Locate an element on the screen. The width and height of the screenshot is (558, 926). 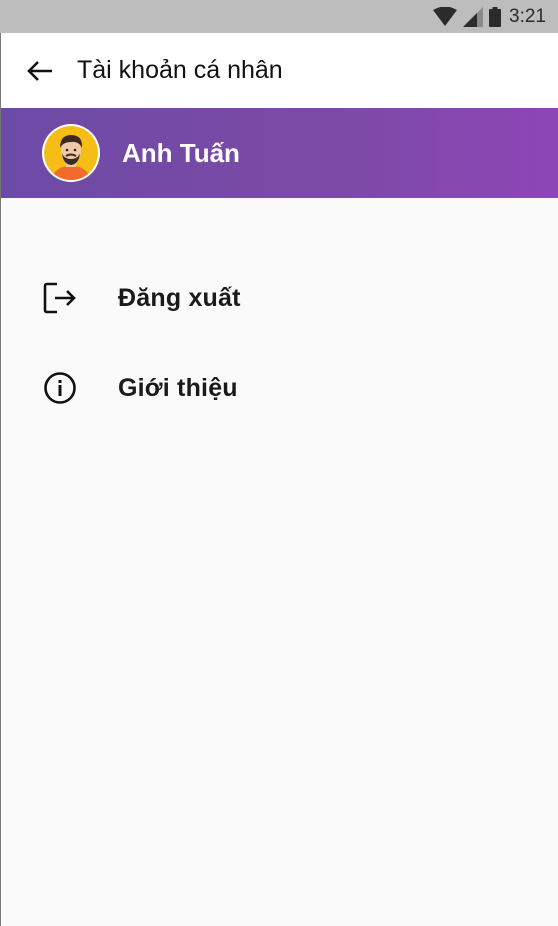
app-bar: Tài khoản cá nhân is located at coordinates (279, 70).